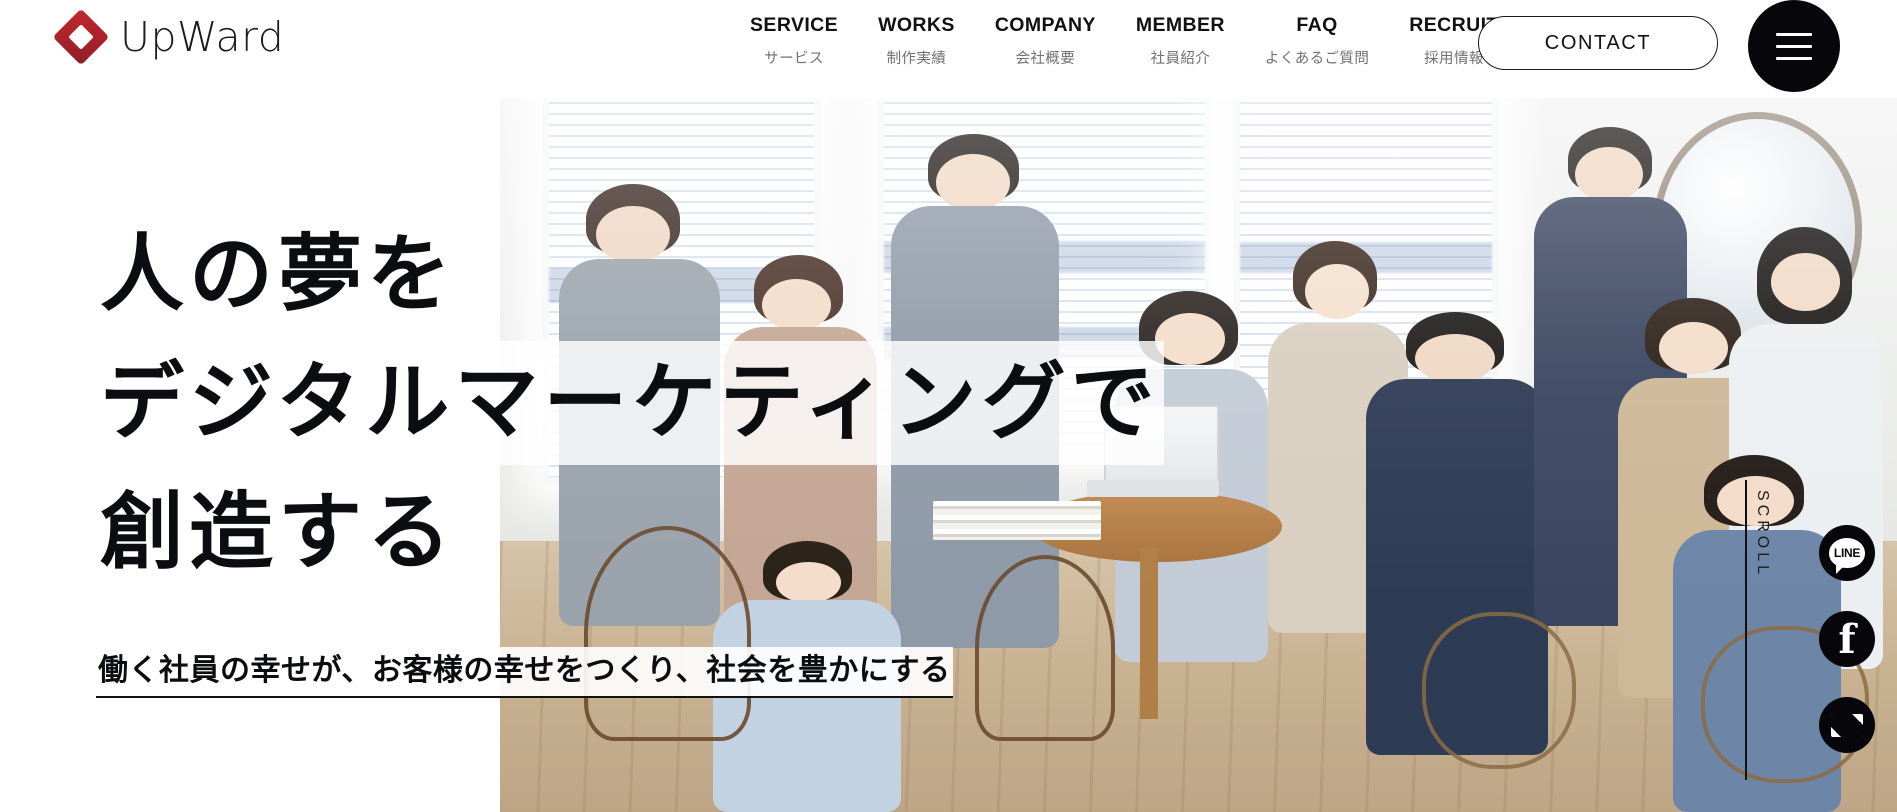 The height and width of the screenshot is (812, 1897). I want to click on nav-label-jp: 会社概要, so click(1045, 59).